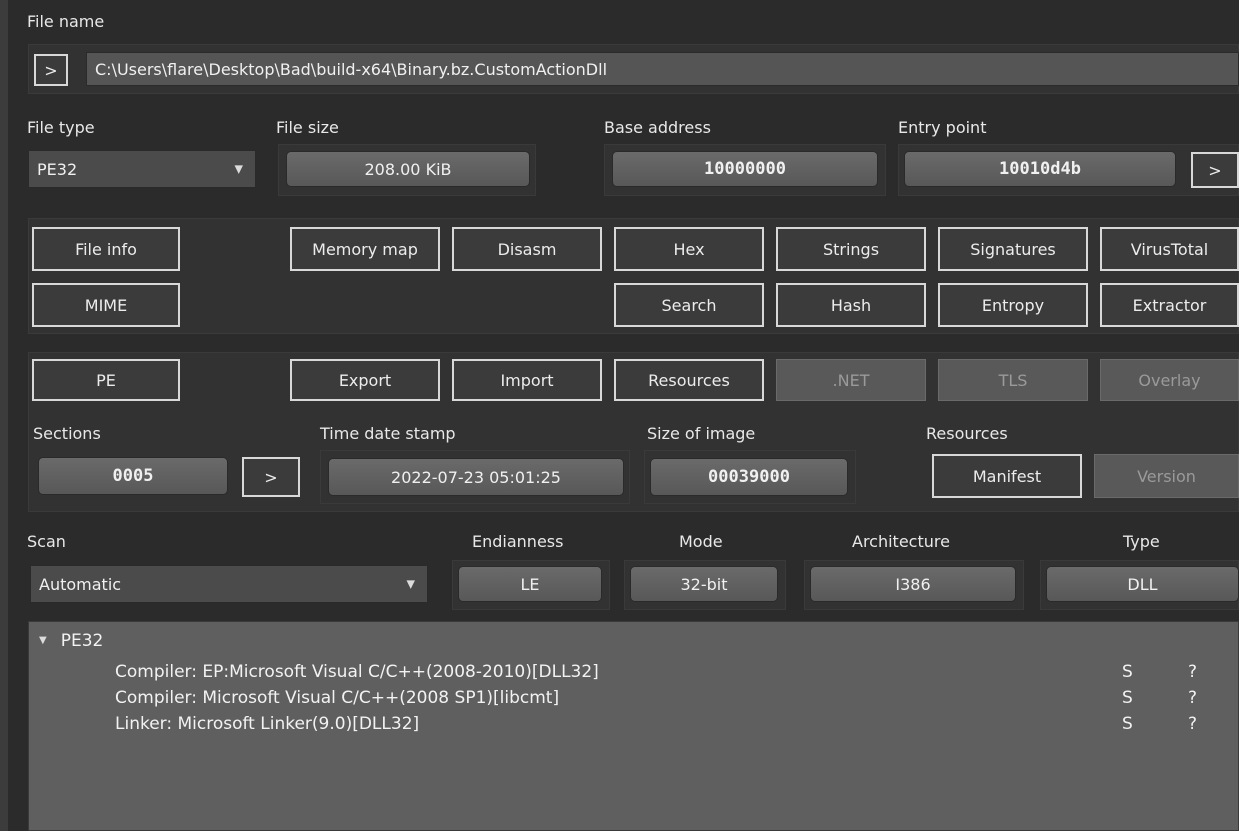 Image resolution: width=1239 pixels, height=831 pixels. I want to click on strings-button: Strings, so click(851, 249).